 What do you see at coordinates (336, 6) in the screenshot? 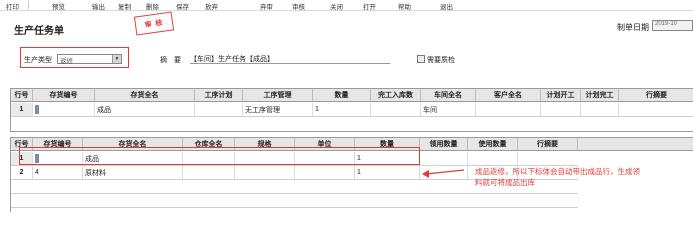
I see `toolbar-close-button: 关闭` at bounding box center [336, 6].